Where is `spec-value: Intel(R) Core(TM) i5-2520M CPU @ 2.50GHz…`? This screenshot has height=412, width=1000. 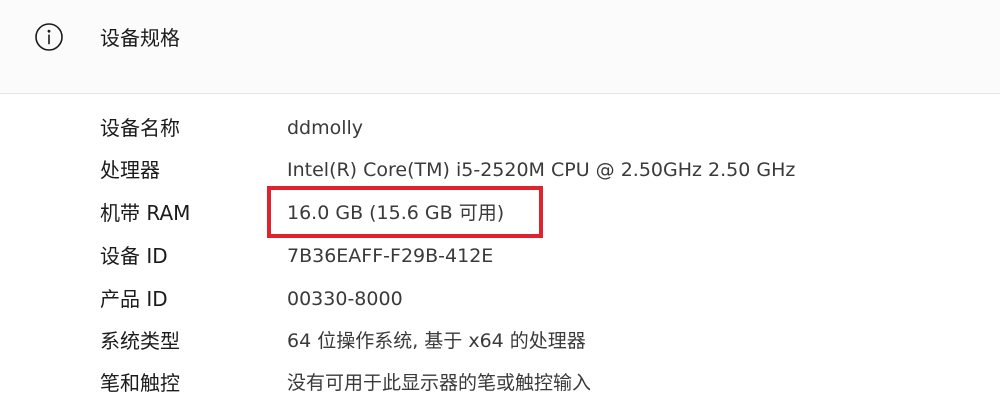 spec-value: Intel(R) Core(TM) i5-2520M CPU @ 2.50GHz… is located at coordinates (541, 170).